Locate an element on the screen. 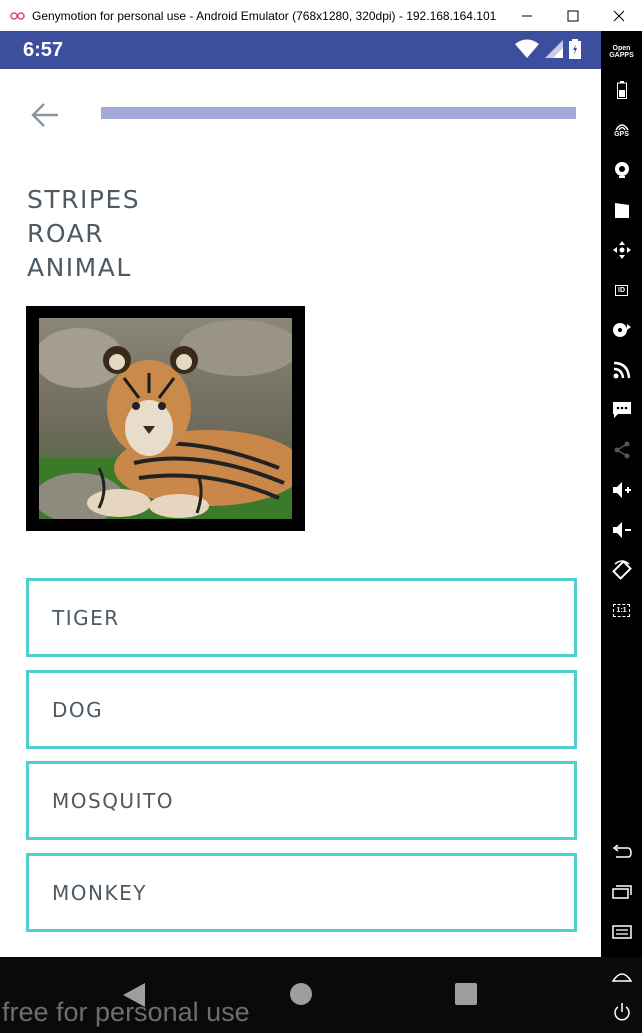 This screenshot has width=642, height=1033. media-icon is located at coordinates (621, 330).